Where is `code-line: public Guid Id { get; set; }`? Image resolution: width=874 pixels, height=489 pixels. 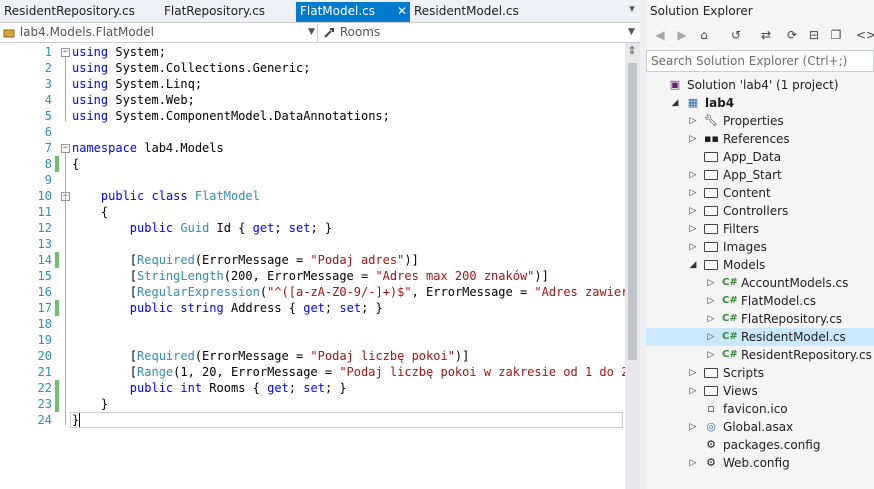 code-line: public Guid Id { get; set; } is located at coordinates (202, 228).